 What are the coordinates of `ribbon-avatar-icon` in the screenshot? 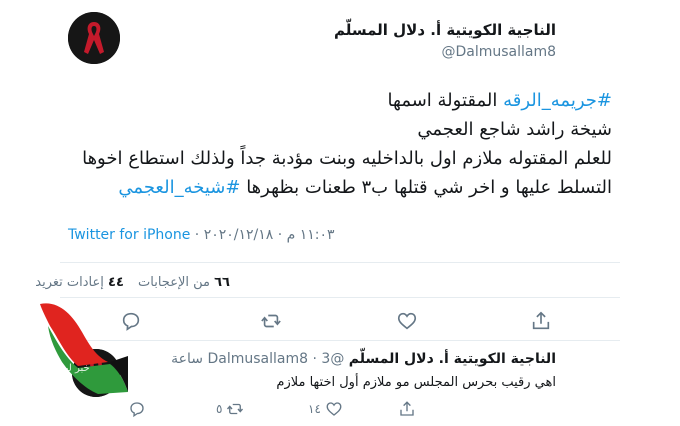 It's located at (94, 38).